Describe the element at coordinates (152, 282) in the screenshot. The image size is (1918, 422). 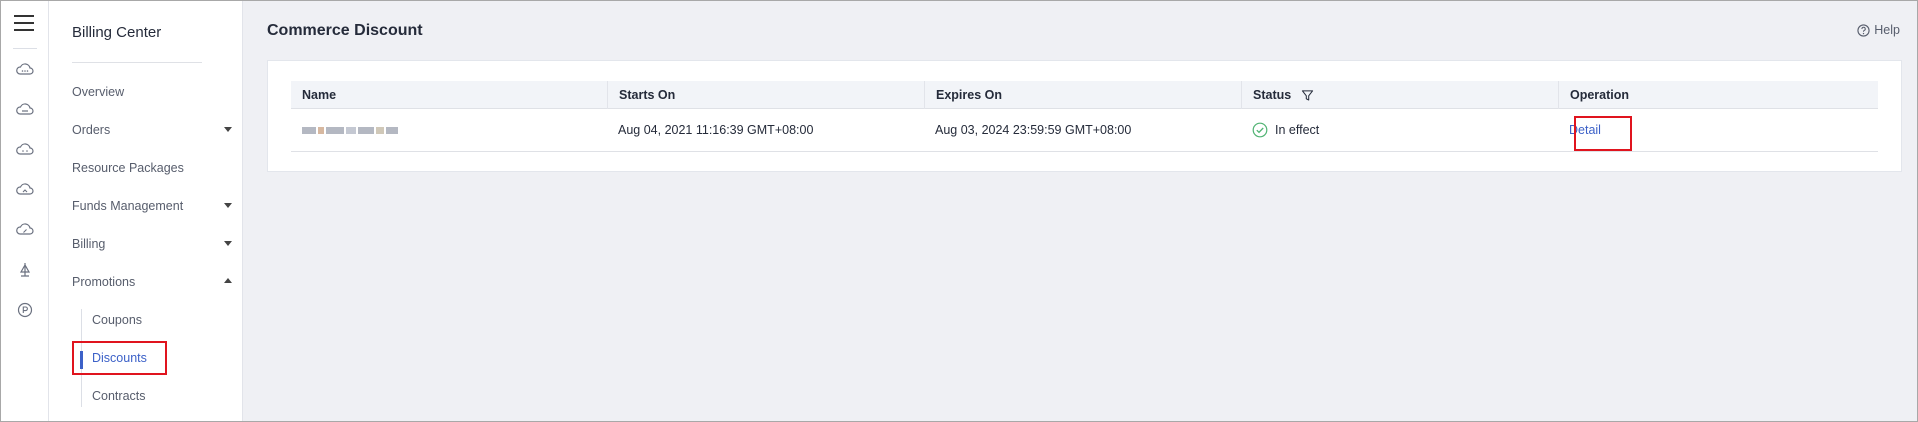
I see `sidebar-item-promotions: Promotions` at that location.